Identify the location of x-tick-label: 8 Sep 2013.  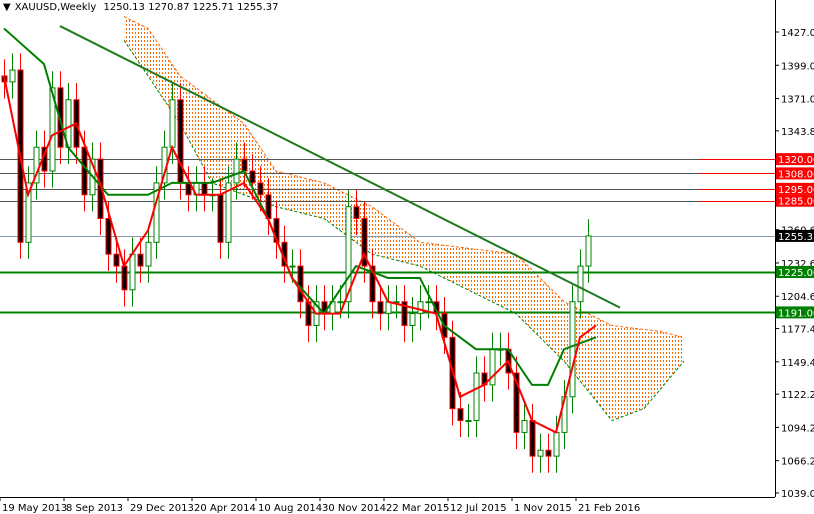
(94, 508).